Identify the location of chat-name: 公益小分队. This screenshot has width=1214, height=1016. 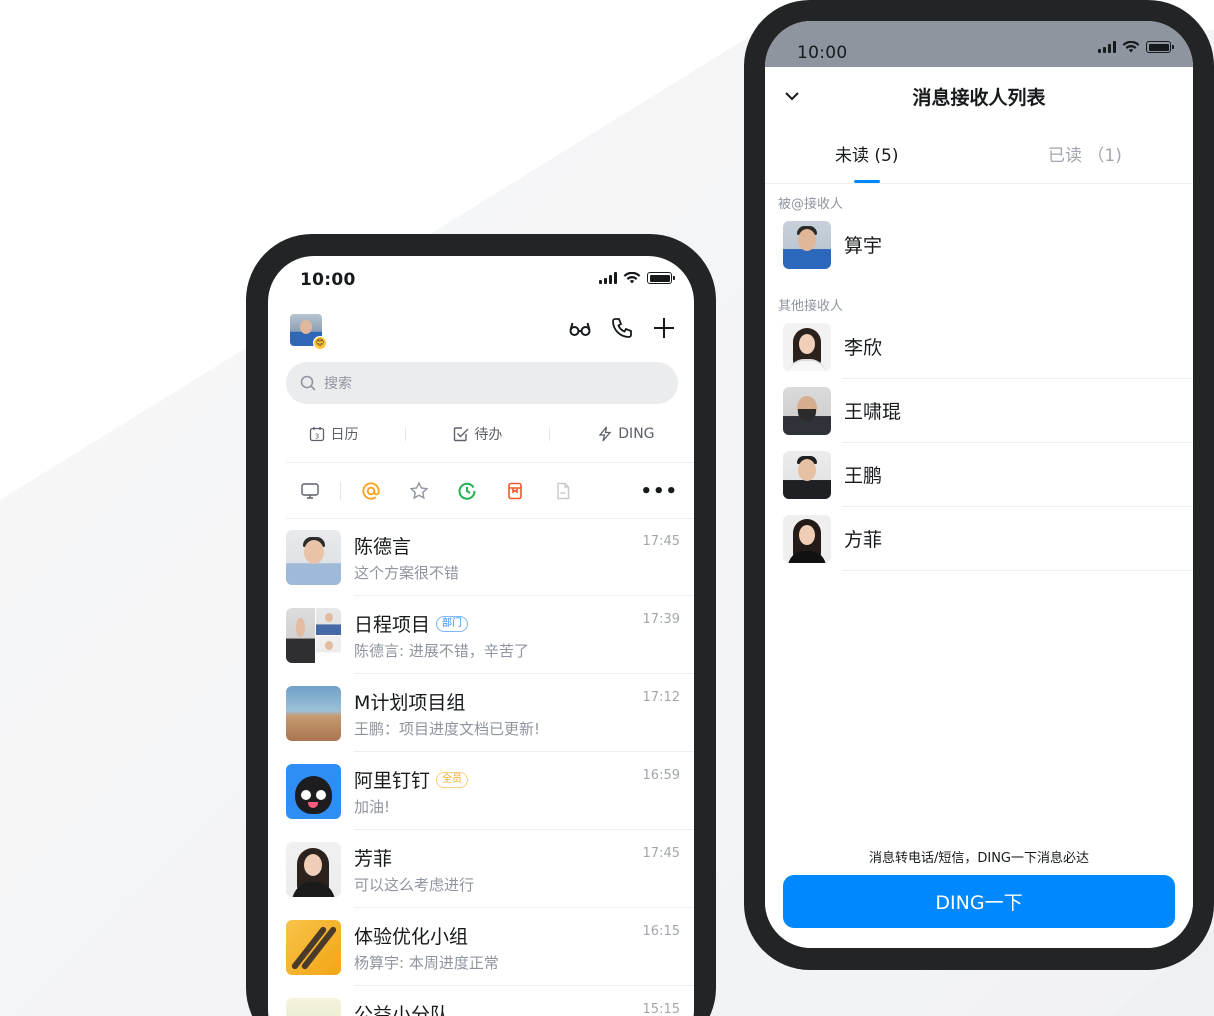
(402, 1010).